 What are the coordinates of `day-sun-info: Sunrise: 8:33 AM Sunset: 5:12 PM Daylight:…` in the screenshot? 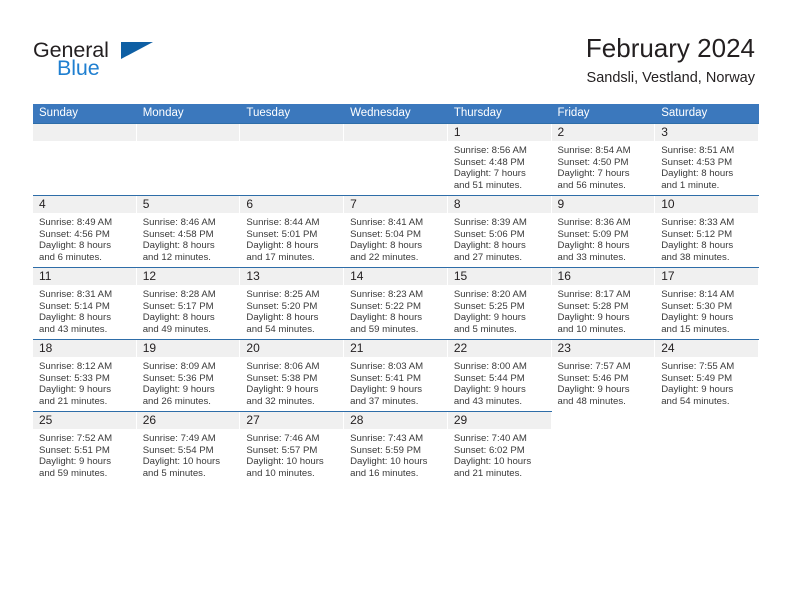 It's located at (707, 238).